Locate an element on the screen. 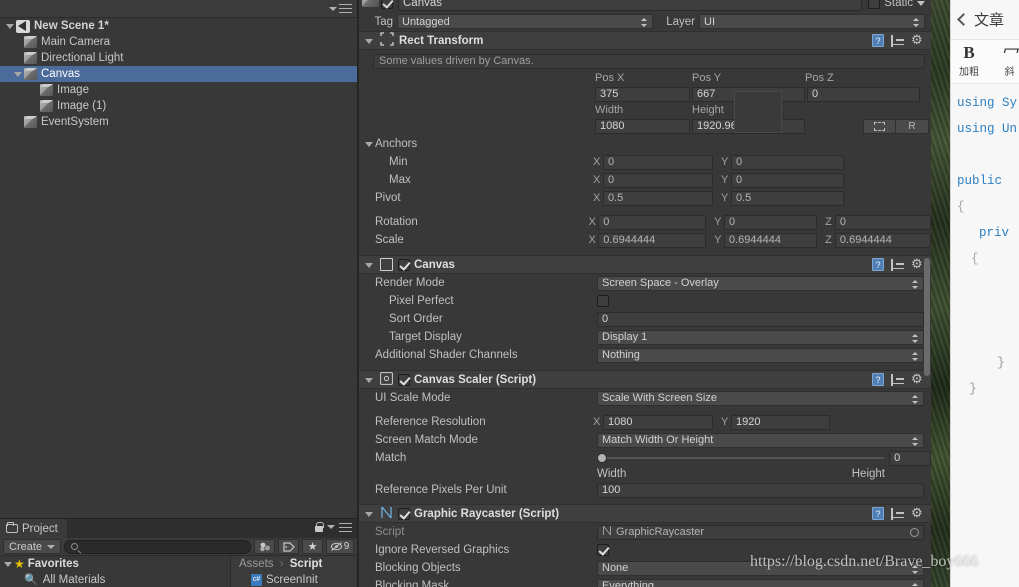 The image size is (1019, 587). hierarchy-item-image-1: Image (1) is located at coordinates (178, 106).